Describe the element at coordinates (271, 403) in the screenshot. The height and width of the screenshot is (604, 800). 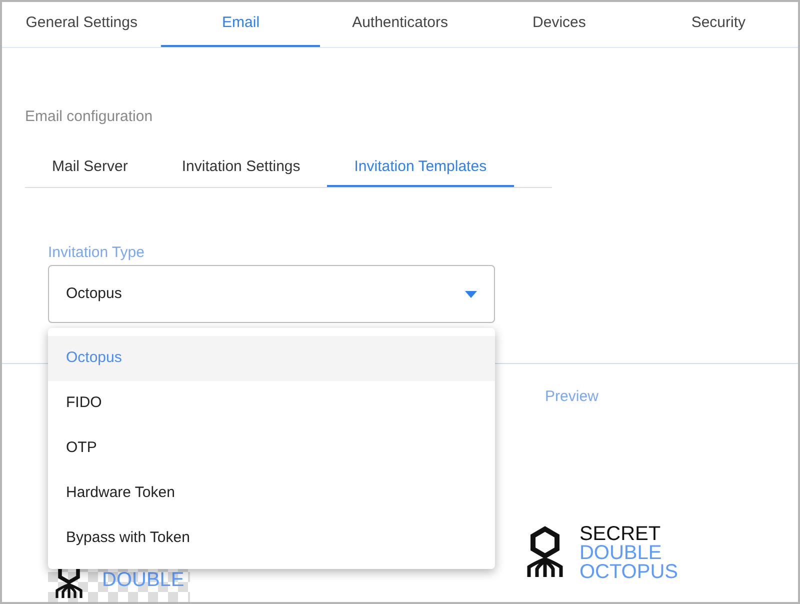
I see `dropdown-option: FIDO` at that location.